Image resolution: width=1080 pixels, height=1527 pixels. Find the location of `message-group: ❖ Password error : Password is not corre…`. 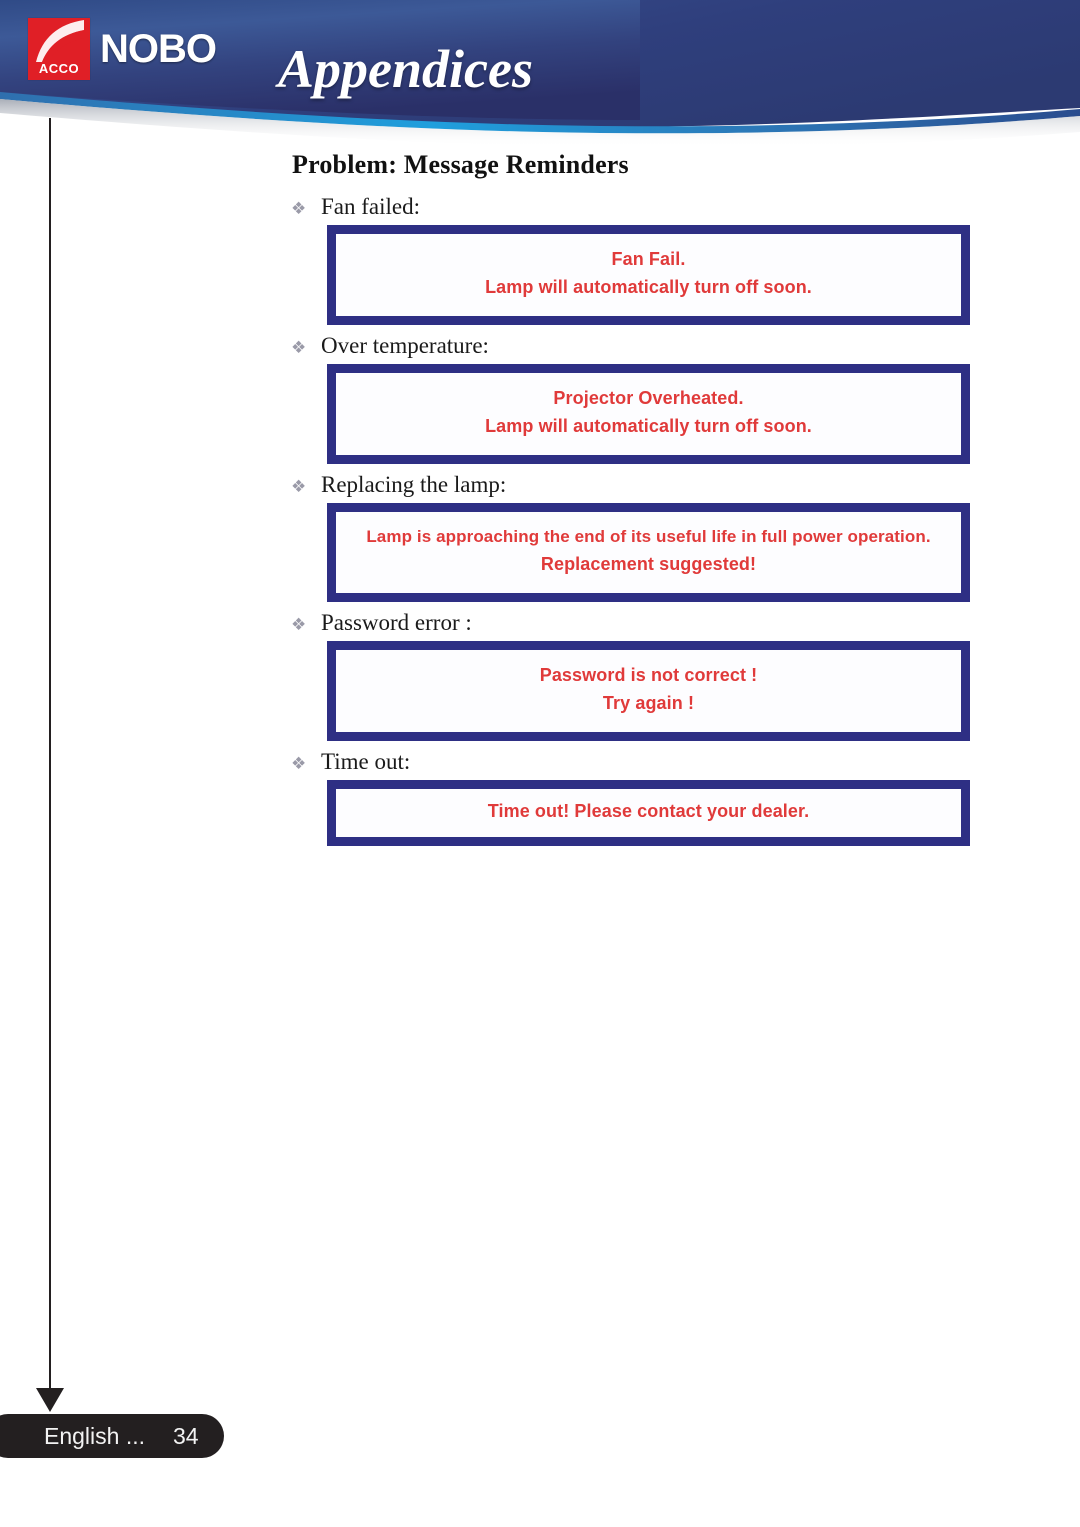

message-group: ❖ Password error : Password is not corre… is located at coordinates (540, 675).